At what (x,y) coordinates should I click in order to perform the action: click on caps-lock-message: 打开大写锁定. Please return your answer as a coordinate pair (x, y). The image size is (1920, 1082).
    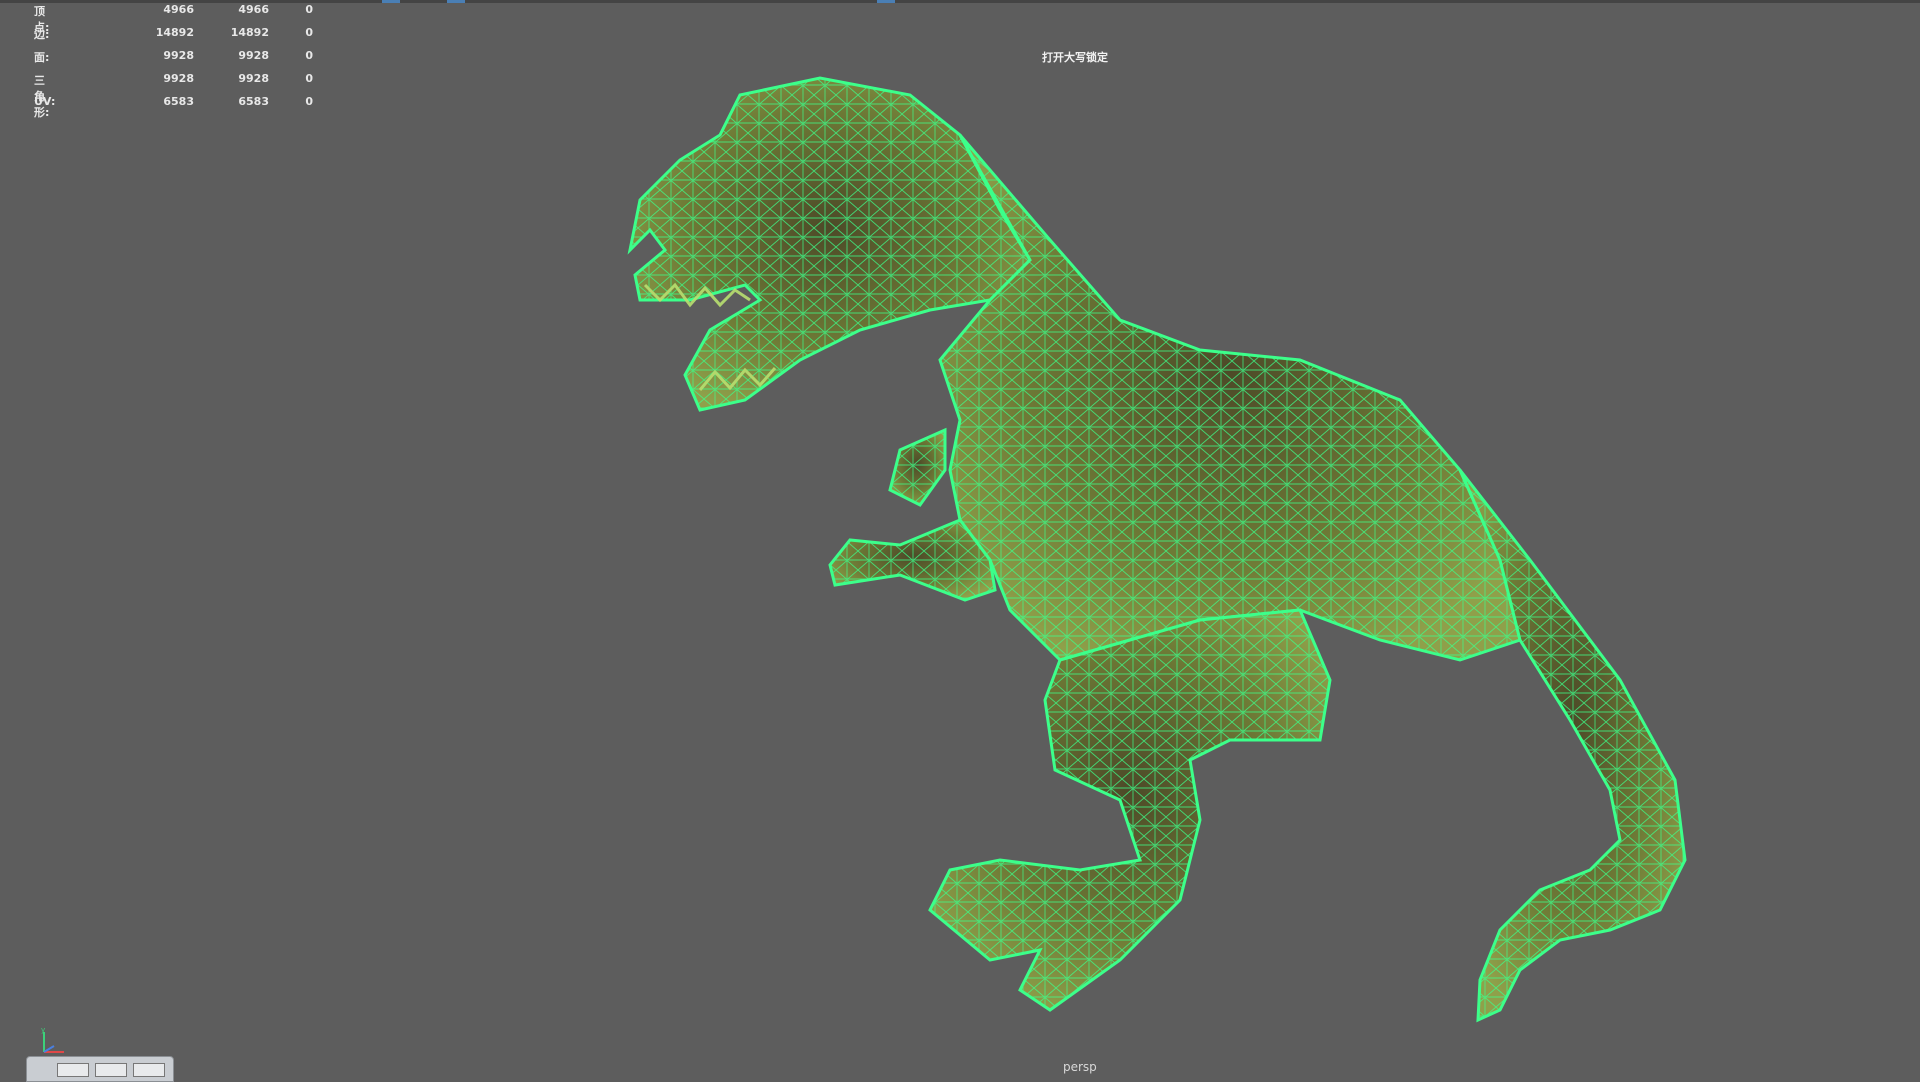
    Looking at the image, I should click on (1075, 57).